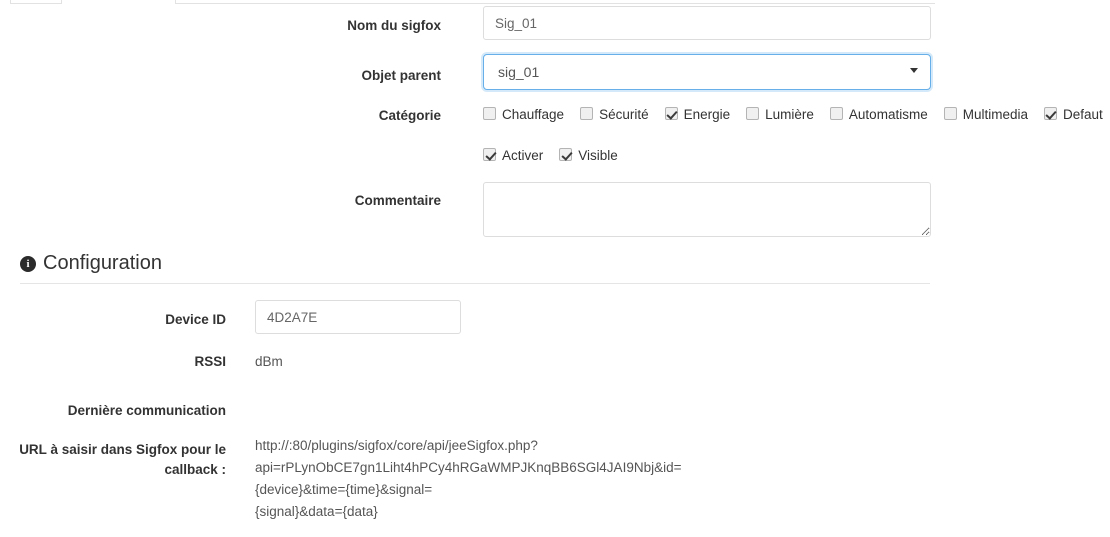 The width and height of the screenshot is (1110, 537). What do you see at coordinates (344, 489) in the screenshot?
I see `callback-url-line-2: {device}&time={time}&signal=` at bounding box center [344, 489].